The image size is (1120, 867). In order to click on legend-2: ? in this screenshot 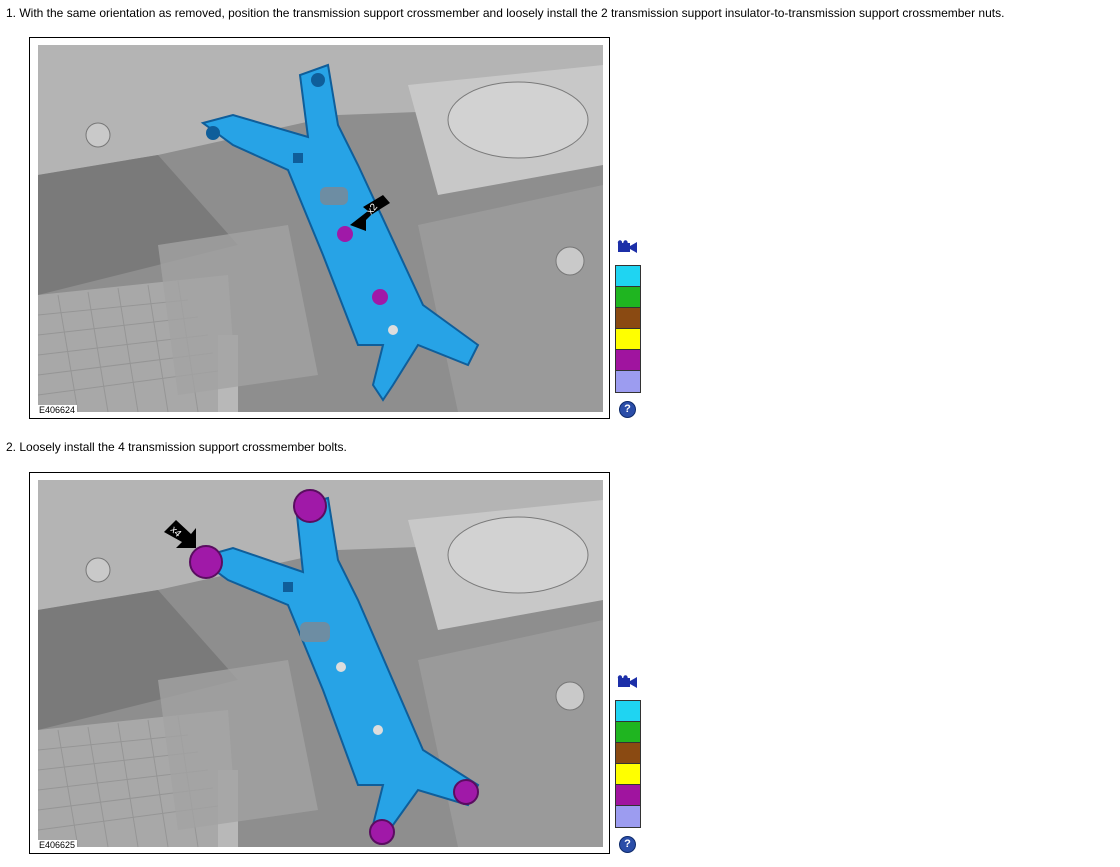, I will do `click(628, 764)`.